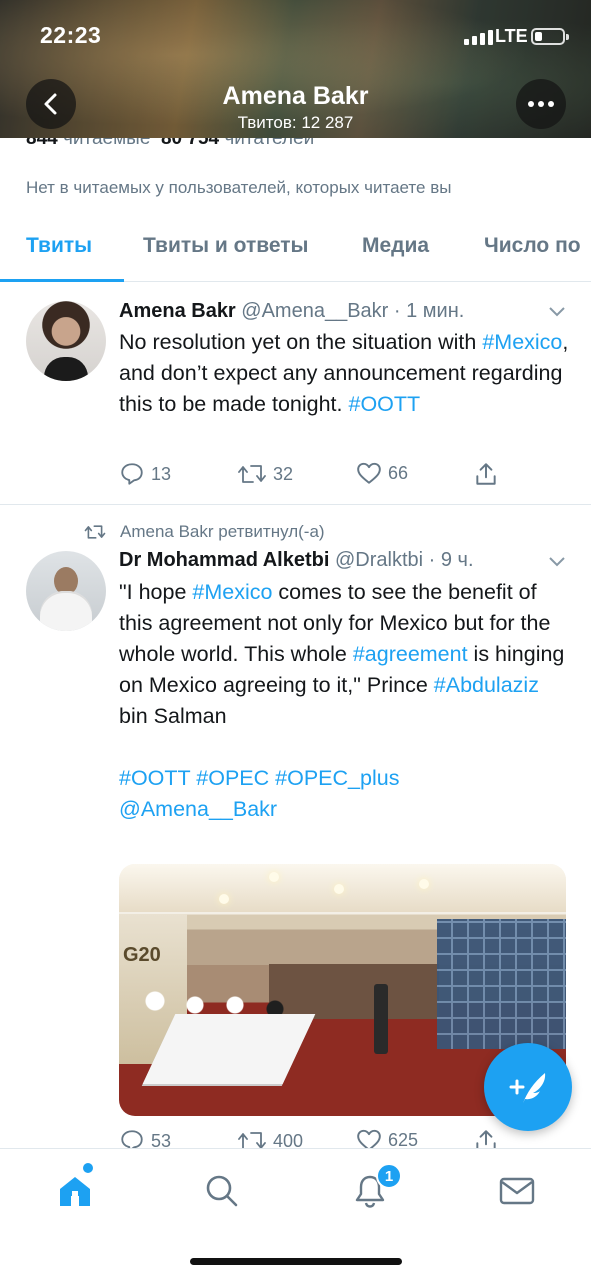  I want to click on tab-messages, so click(517, 1191).